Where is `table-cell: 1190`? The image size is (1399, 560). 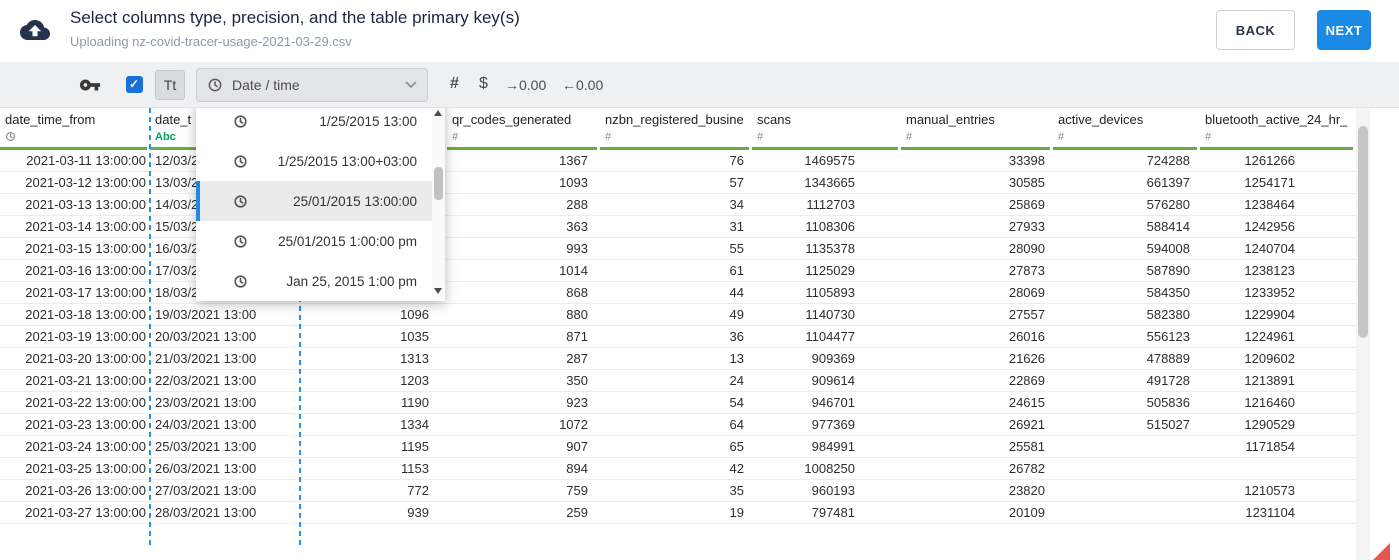 table-cell: 1190 is located at coordinates (415, 402).